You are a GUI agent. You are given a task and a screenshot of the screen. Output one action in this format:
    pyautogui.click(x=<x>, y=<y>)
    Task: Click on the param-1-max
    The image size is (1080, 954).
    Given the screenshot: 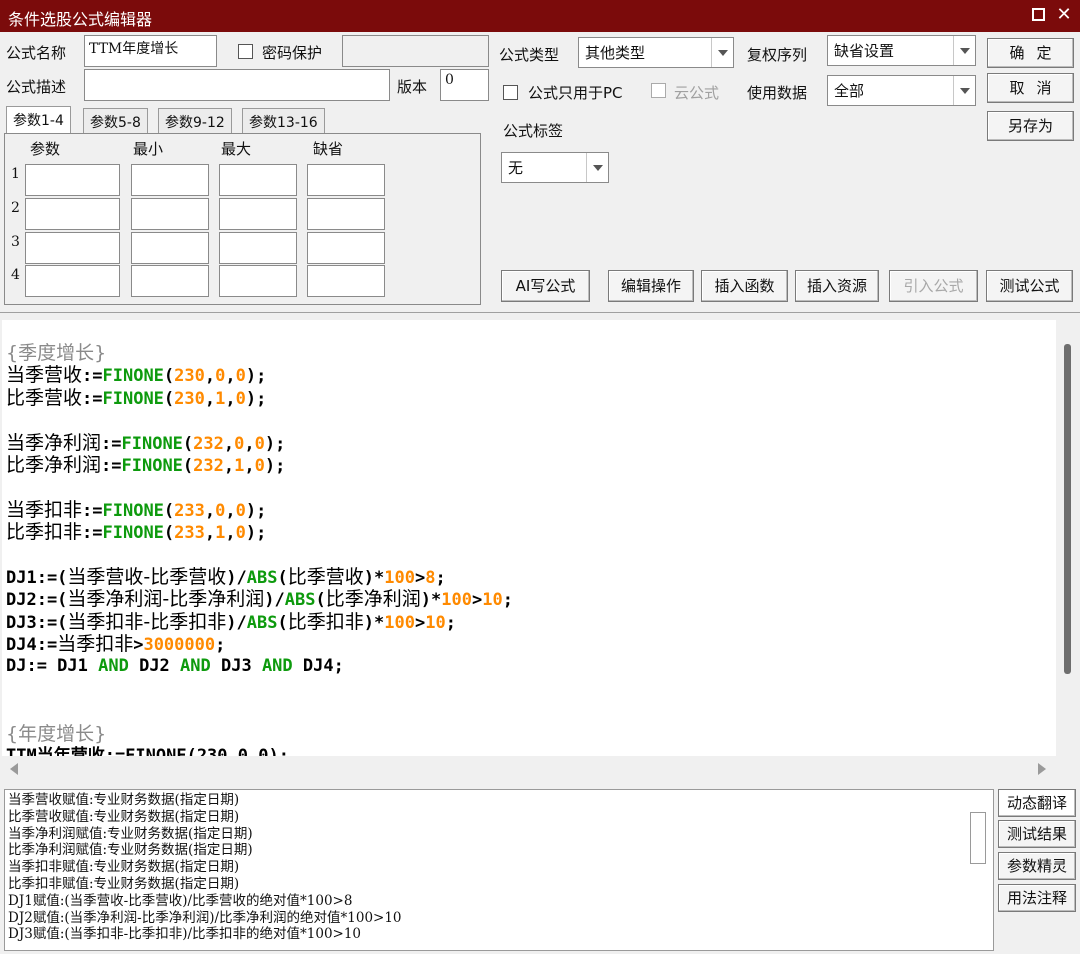 What is the action you would take?
    pyautogui.click(x=258, y=180)
    